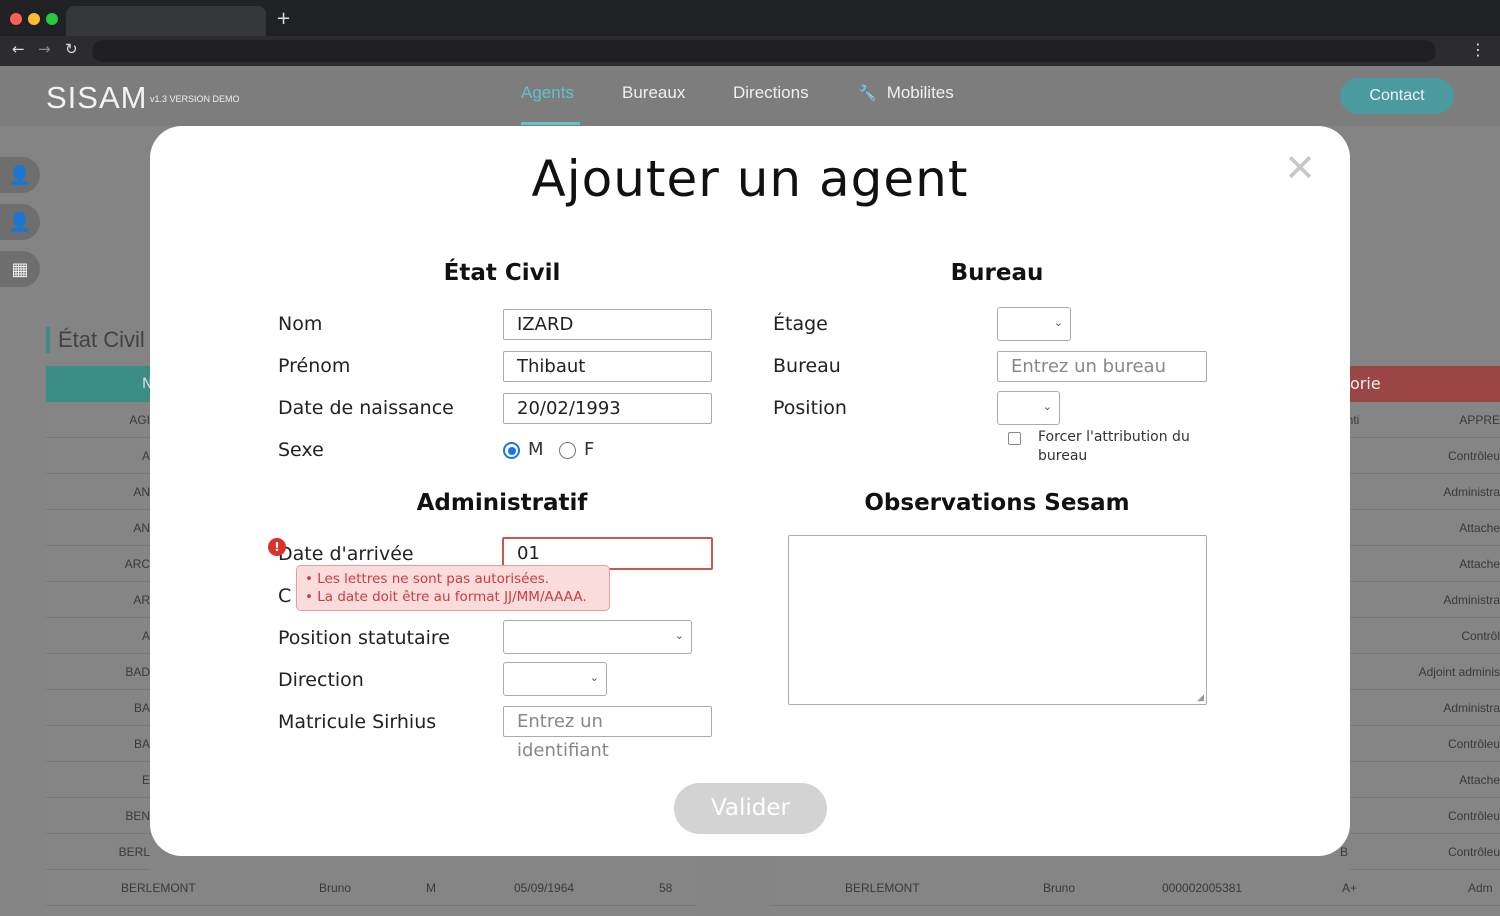  What do you see at coordinates (366, 408) in the screenshot?
I see `naissance-label: Date de naissance` at bounding box center [366, 408].